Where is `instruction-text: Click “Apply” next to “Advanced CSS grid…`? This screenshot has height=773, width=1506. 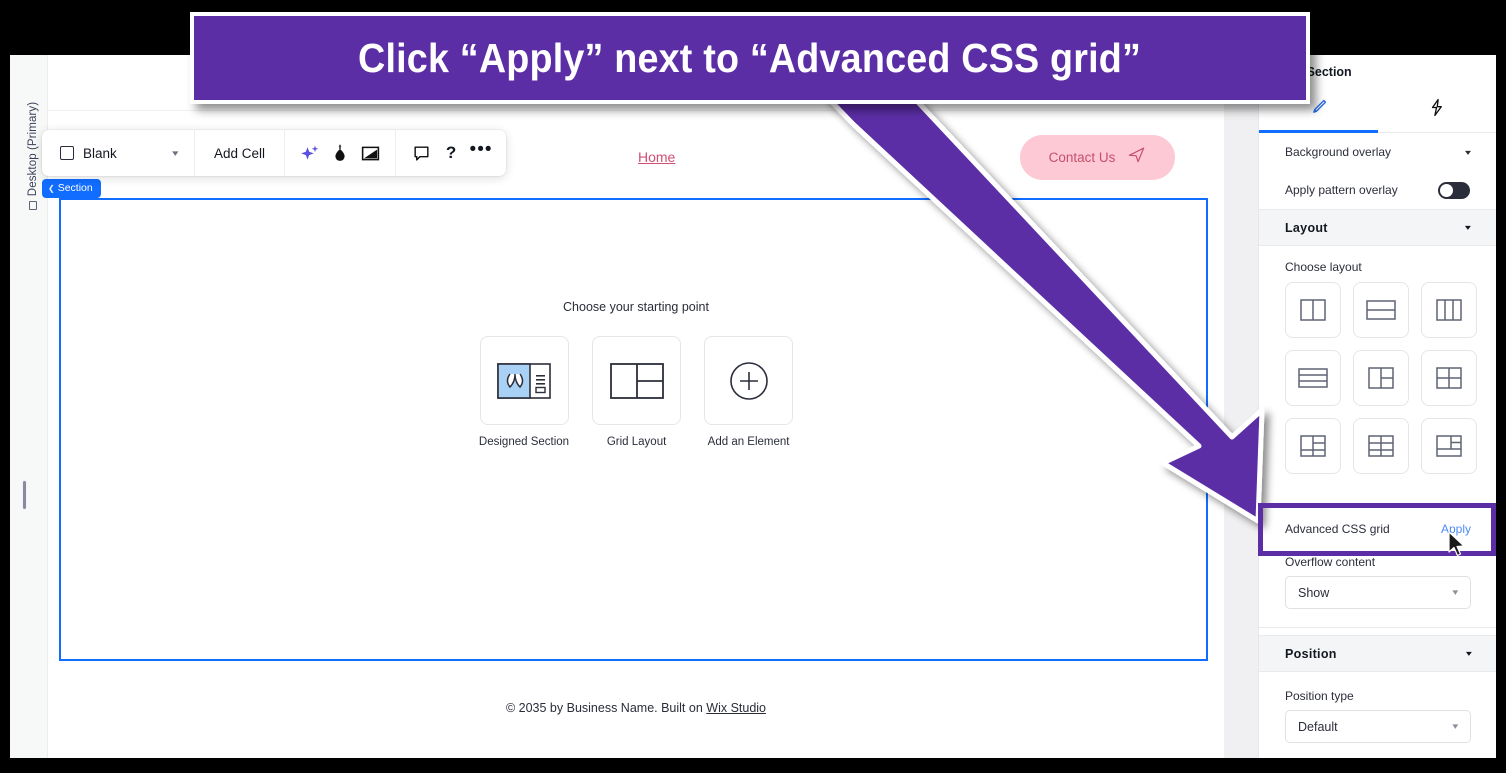
instruction-text: Click “Apply” next to “Advanced CSS grid… is located at coordinates (750, 57).